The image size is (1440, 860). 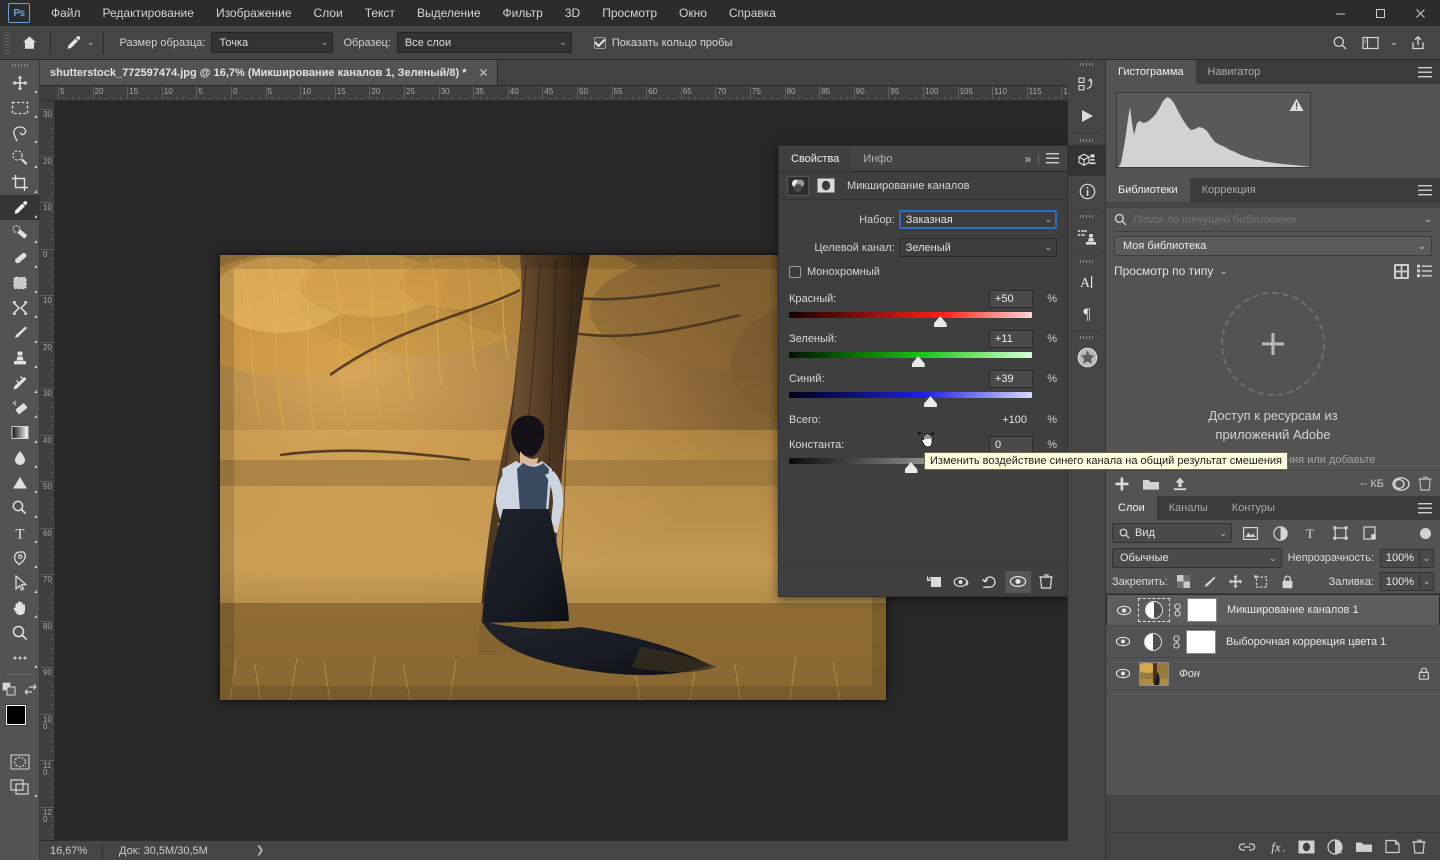 What do you see at coordinates (20, 407) in the screenshot?
I see `eraser-tool` at bounding box center [20, 407].